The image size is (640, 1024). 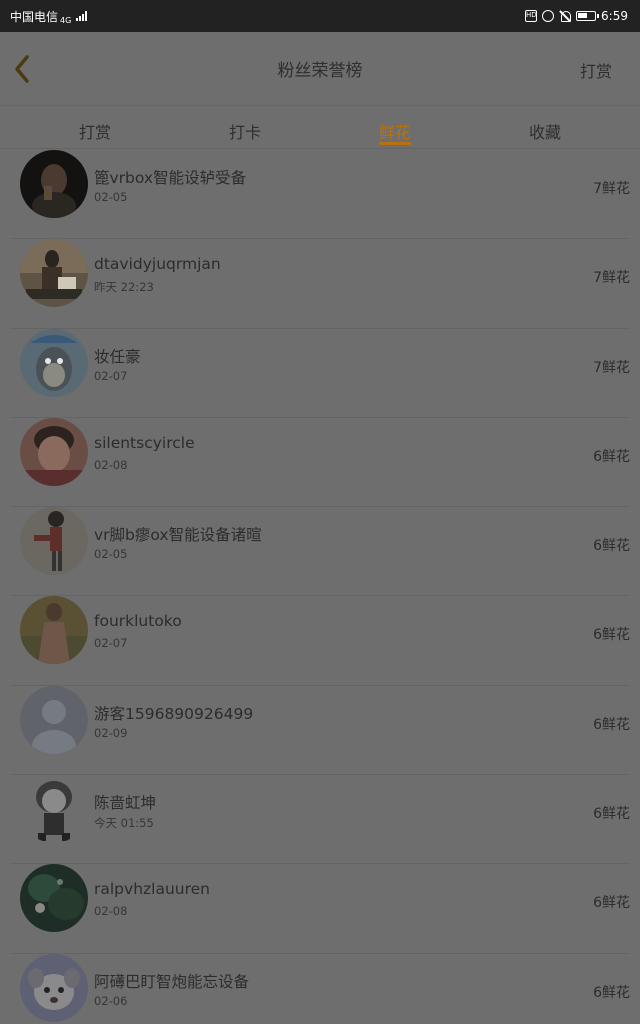 I want to click on list-item: vr脚b瘳ox智能设备诸暄 02-05 6鲜花, so click(x=320, y=552).